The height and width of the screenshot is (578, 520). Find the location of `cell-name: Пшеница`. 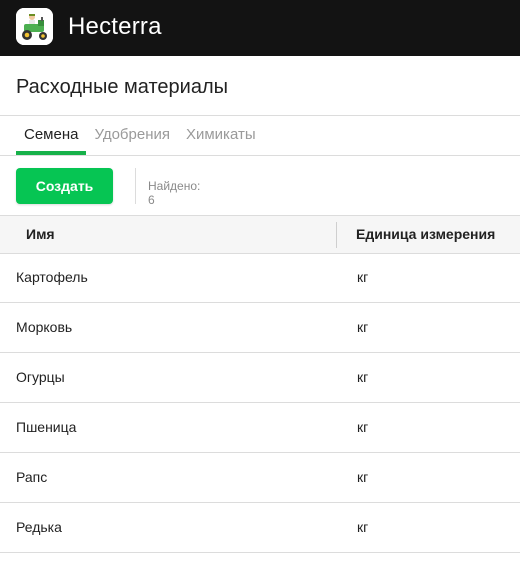

cell-name: Пшеница is located at coordinates (46, 427).